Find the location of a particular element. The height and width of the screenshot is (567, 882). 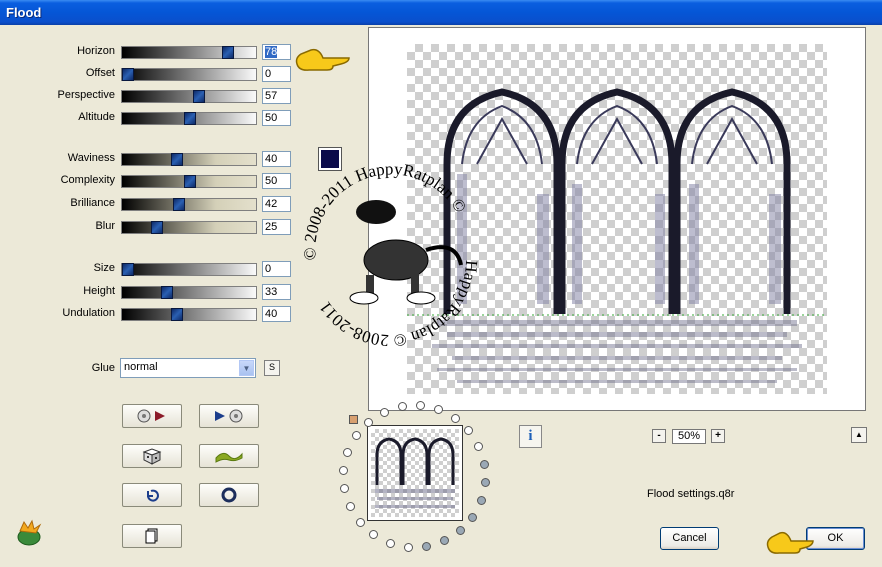

horizon-value-field: 78 is located at coordinates (276, 52).